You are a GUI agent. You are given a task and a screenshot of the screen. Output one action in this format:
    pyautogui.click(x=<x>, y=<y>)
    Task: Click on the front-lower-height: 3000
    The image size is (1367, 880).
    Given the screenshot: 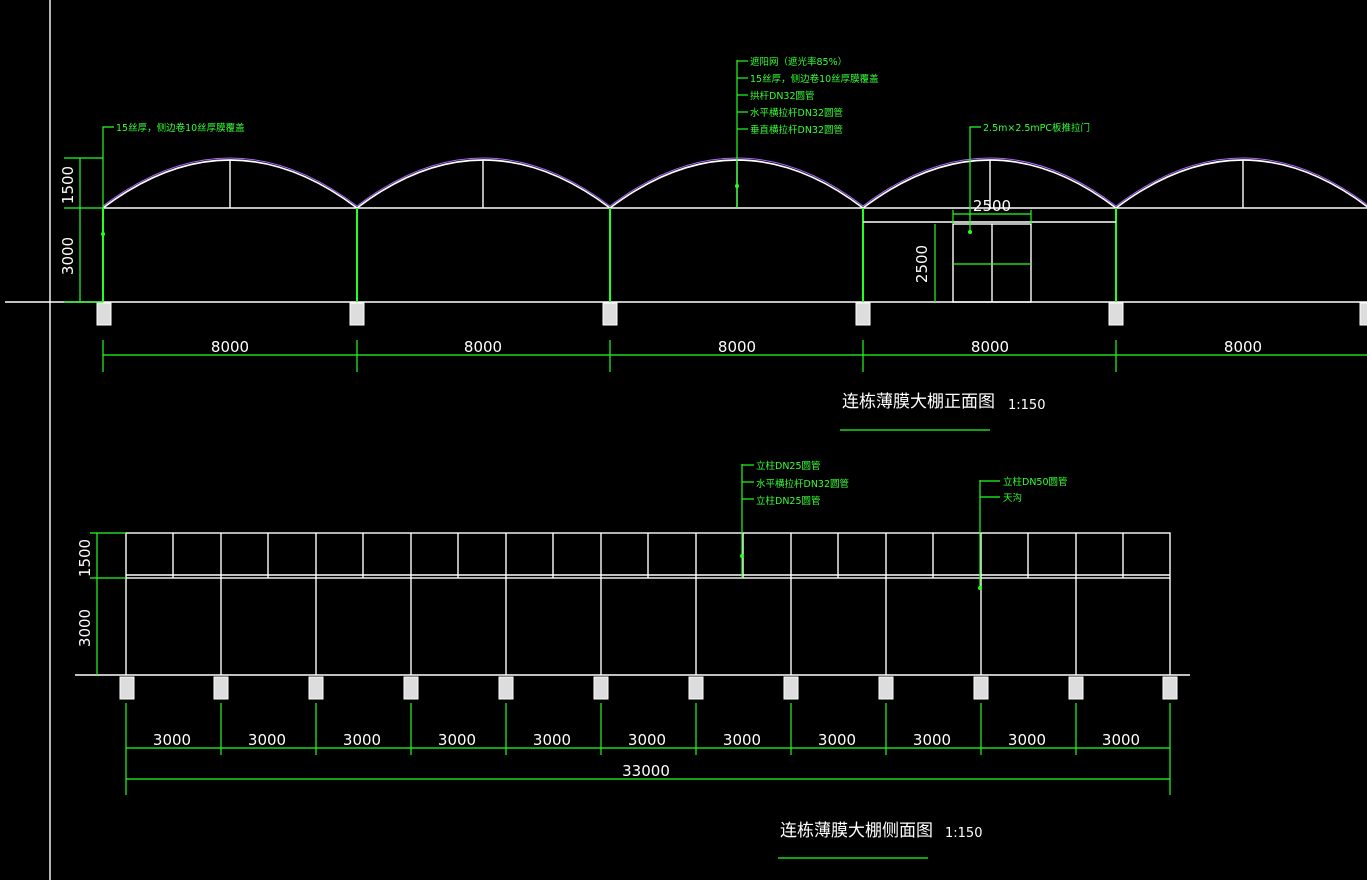 What is the action you would take?
    pyautogui.click(x=68, y=256)
    